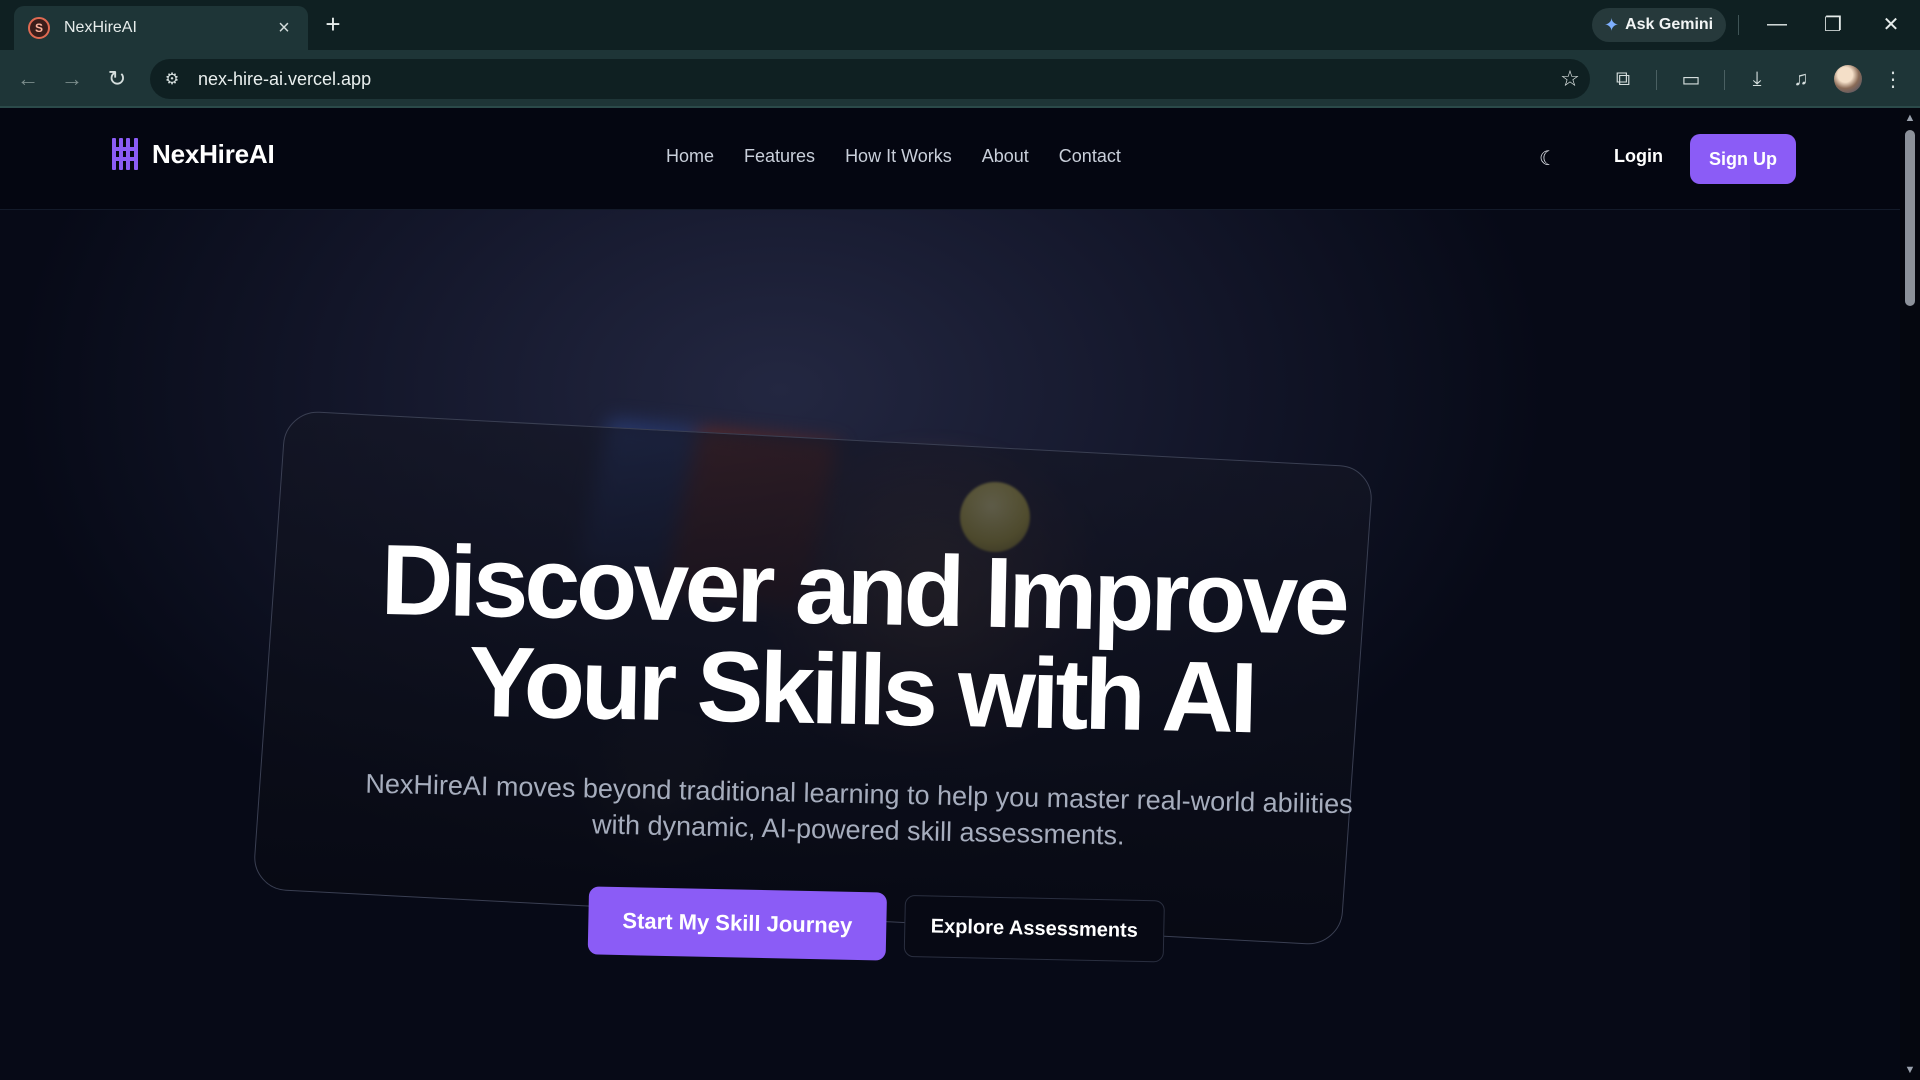 This screenshot has width=1920, height=1080. I want to click on nav-link-about: About, so click(1005, 156).